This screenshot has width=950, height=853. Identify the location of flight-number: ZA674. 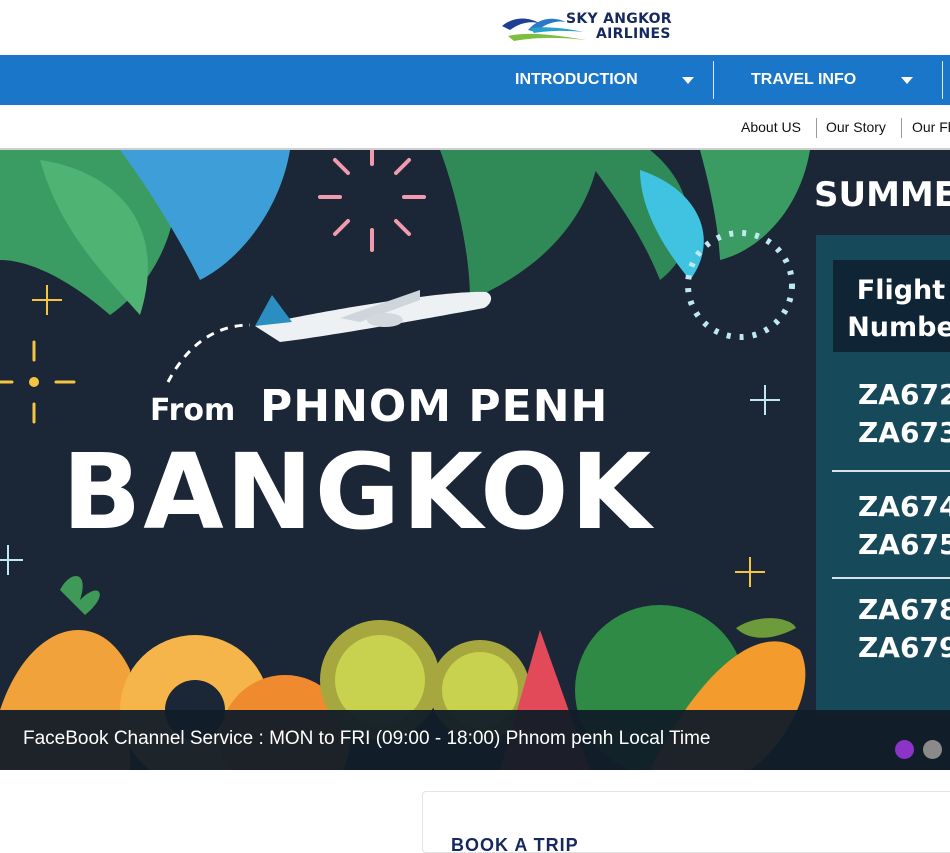
(904, 506).